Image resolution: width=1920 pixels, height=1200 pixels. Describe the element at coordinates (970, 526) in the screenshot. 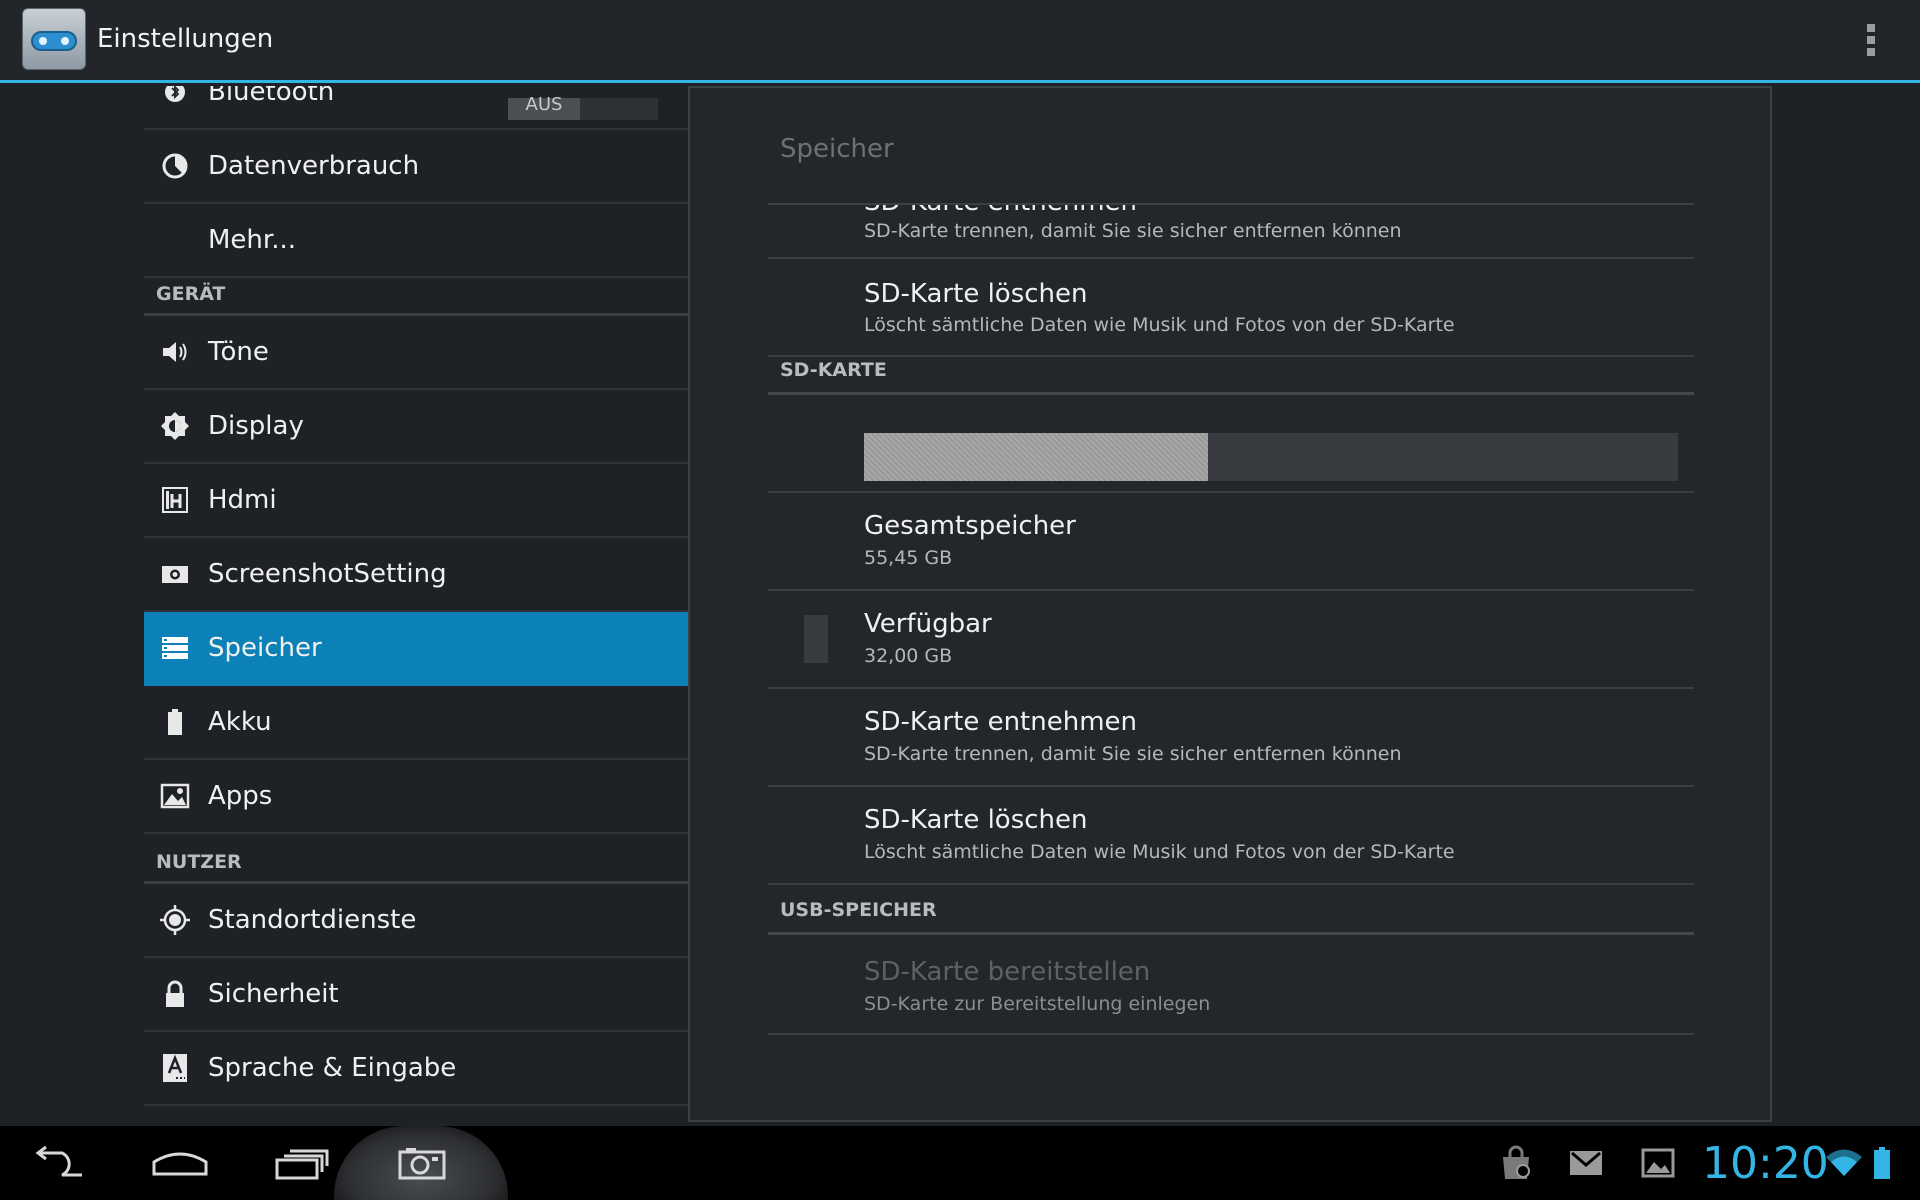

I see `pref-title: Gesamtspeicher` at that location.